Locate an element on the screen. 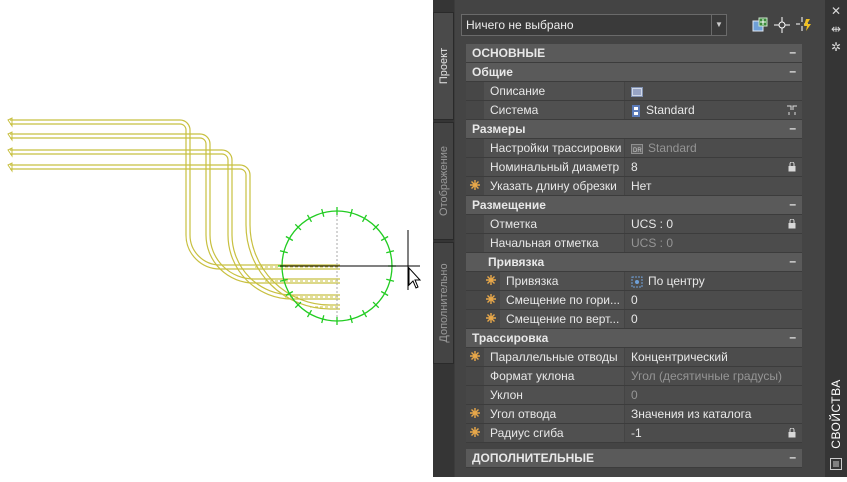 The width and height of the screenshot is (847, 482). system-icon is located at coordinates (636, 110).